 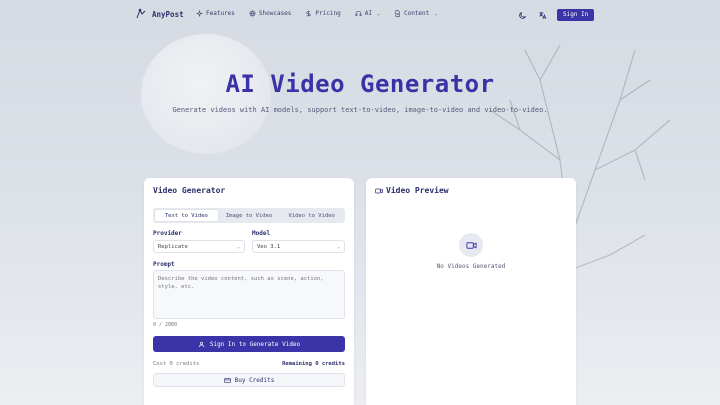 I want to click on prompt-char-counter: 0 / 2000, so click(x=165, y=325).